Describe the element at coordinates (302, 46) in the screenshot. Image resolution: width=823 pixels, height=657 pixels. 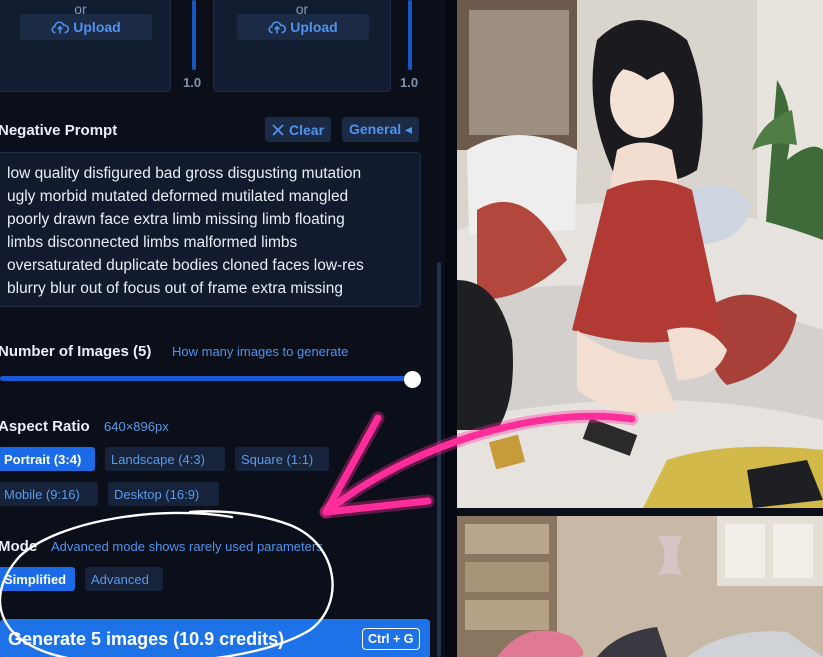
I see `image-upload-box-right: or Upload` at that location.